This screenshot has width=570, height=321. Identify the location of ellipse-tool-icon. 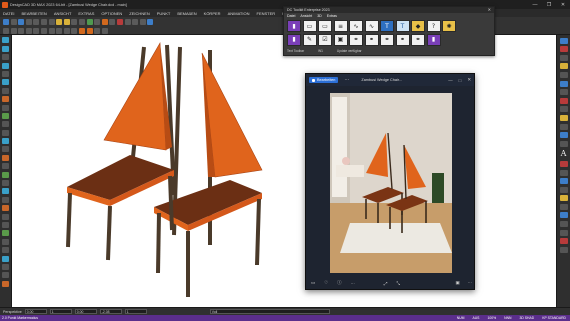
(5, 73).